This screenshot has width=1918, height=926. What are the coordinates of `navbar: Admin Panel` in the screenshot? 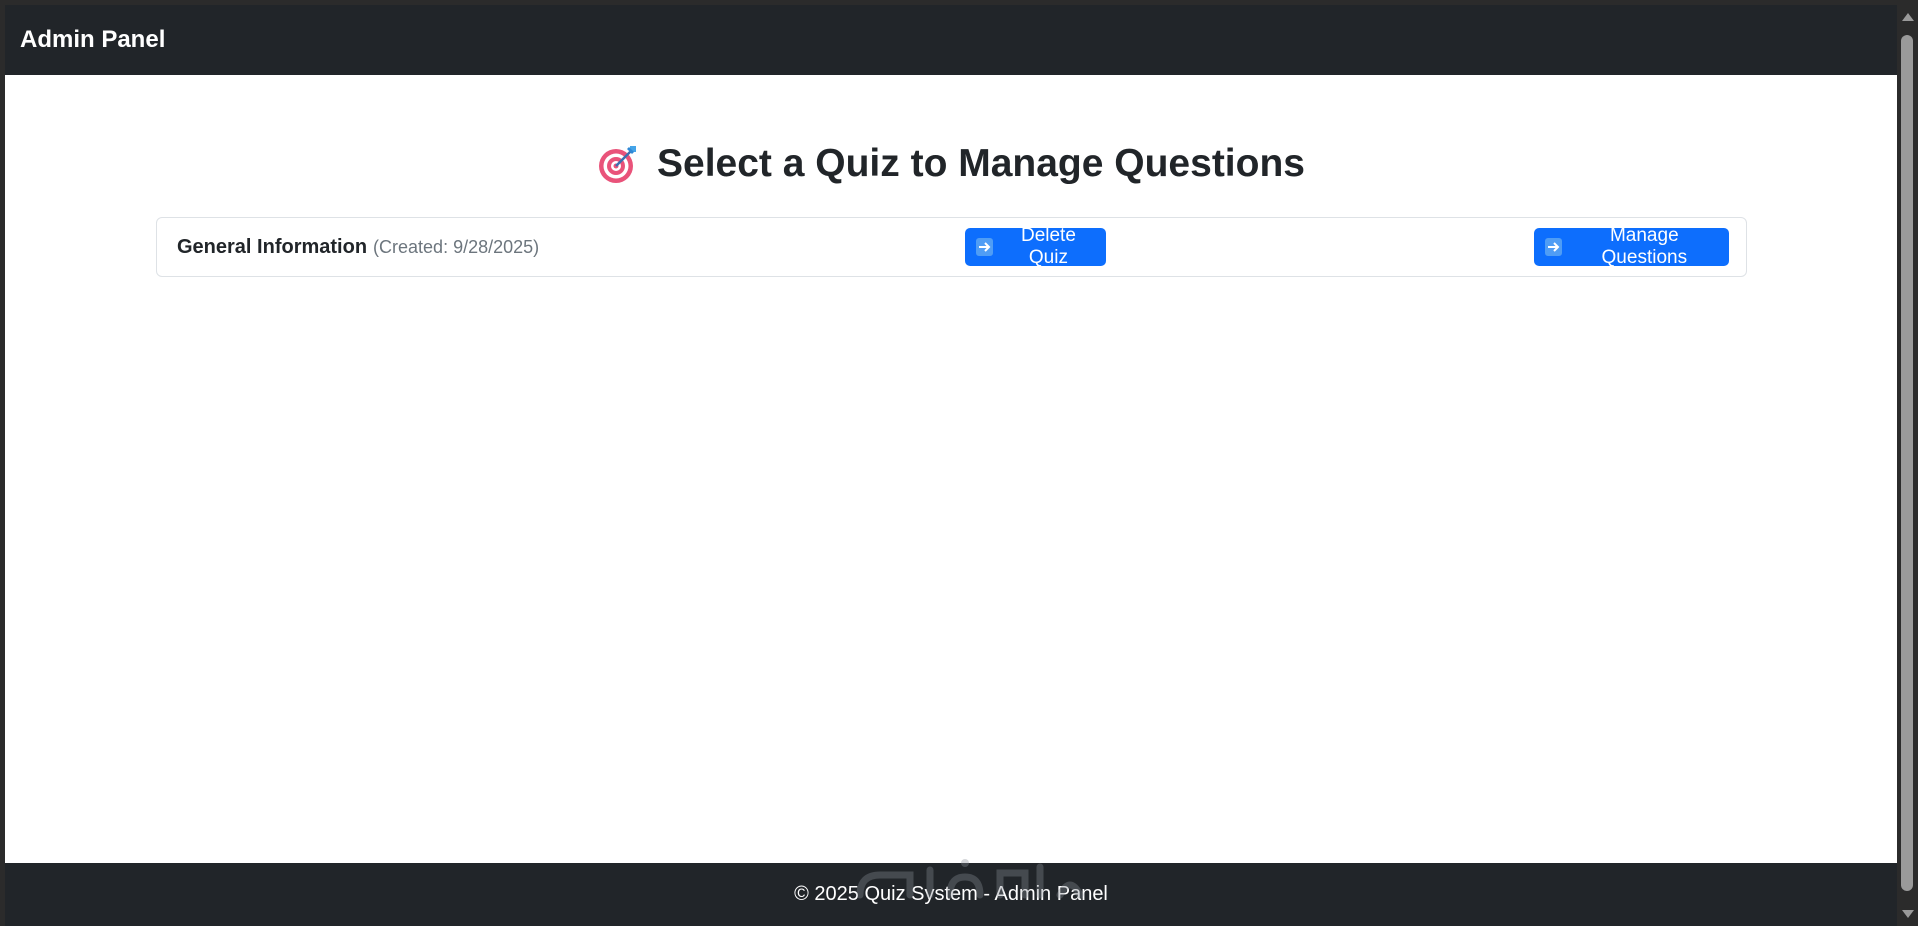 It's located at (951, 40).